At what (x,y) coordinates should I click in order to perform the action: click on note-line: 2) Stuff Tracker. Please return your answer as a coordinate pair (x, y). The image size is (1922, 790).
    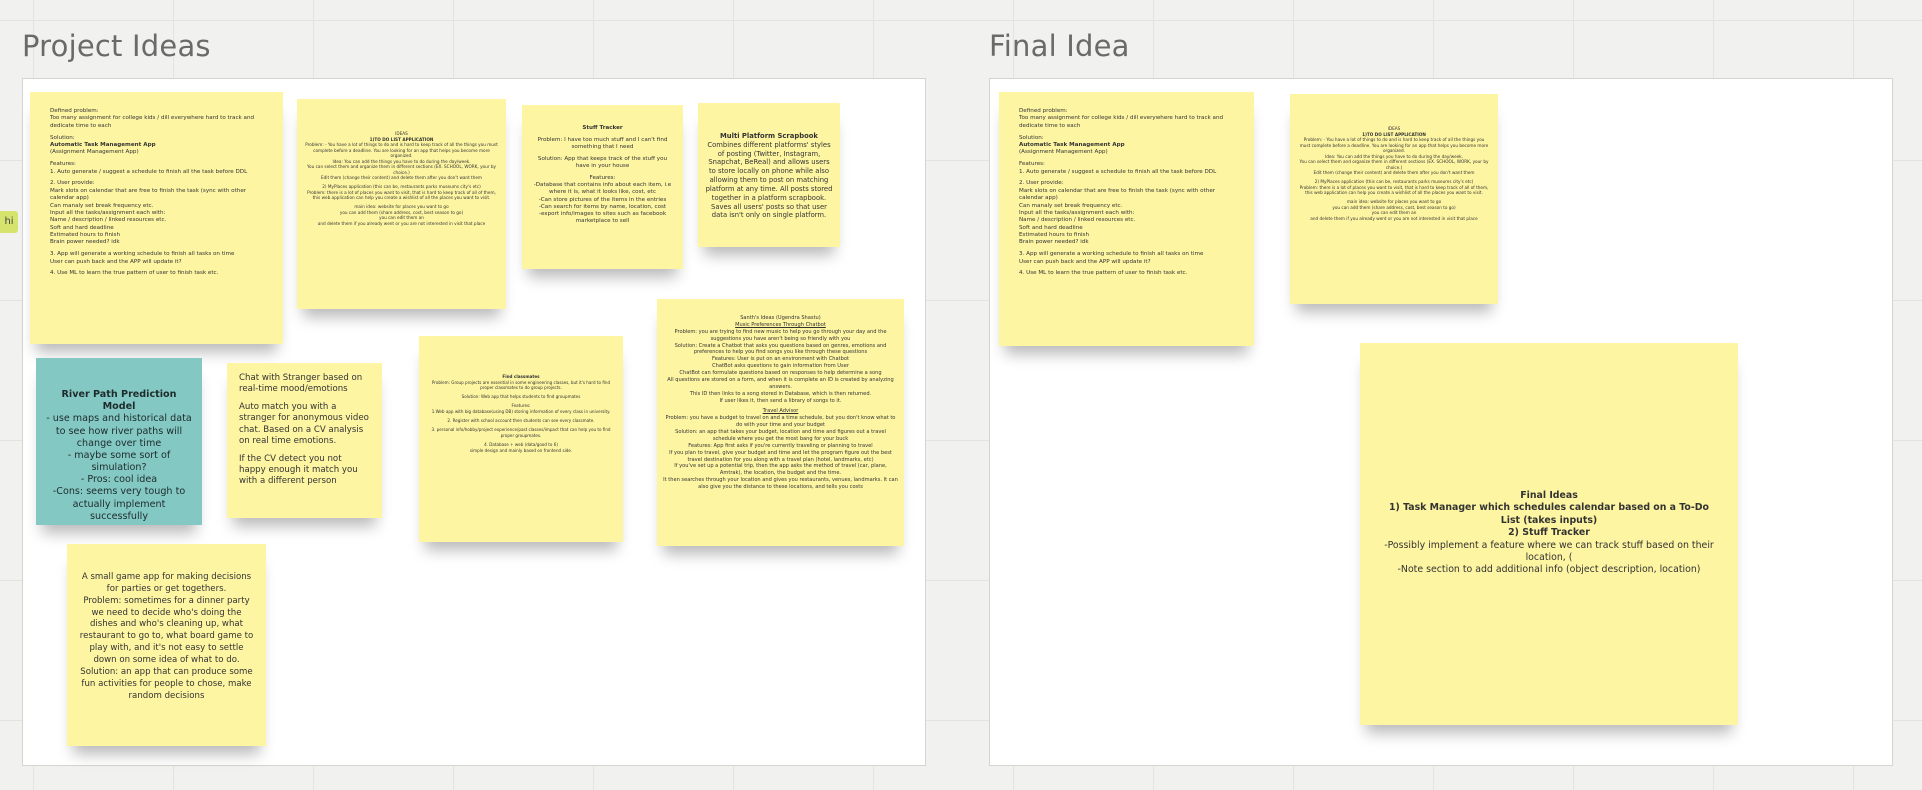
    Looking at the image, I should click on (1549, 533).